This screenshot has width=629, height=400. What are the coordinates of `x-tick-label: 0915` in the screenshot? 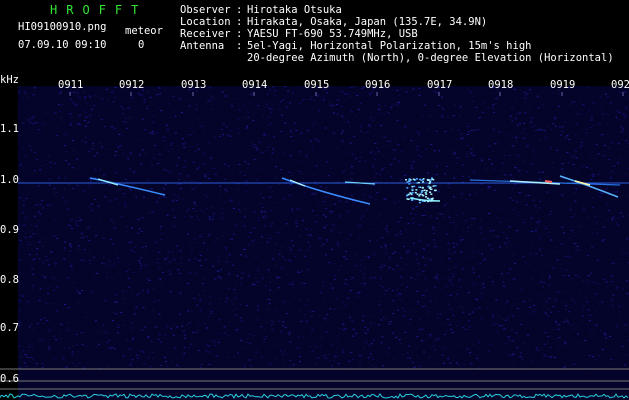 It's located at (317, 85).